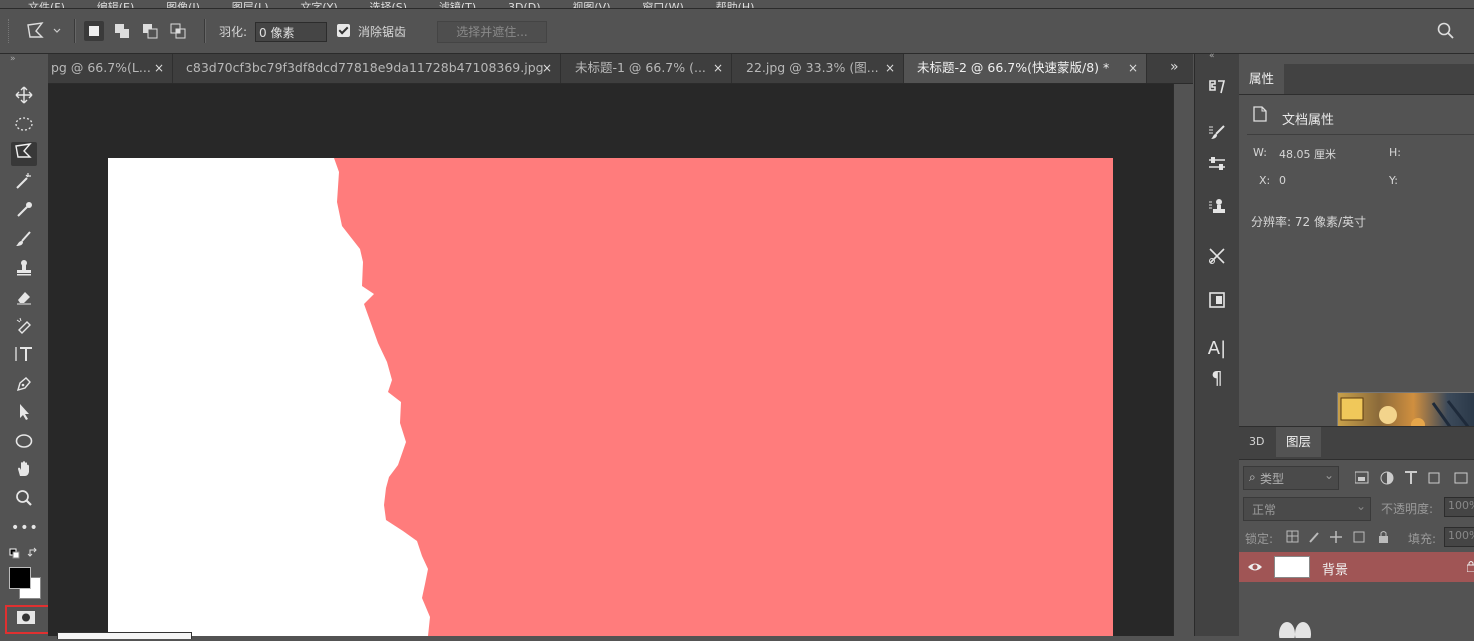  I want to click on menu-item: 图像(I), so click(183, 4).